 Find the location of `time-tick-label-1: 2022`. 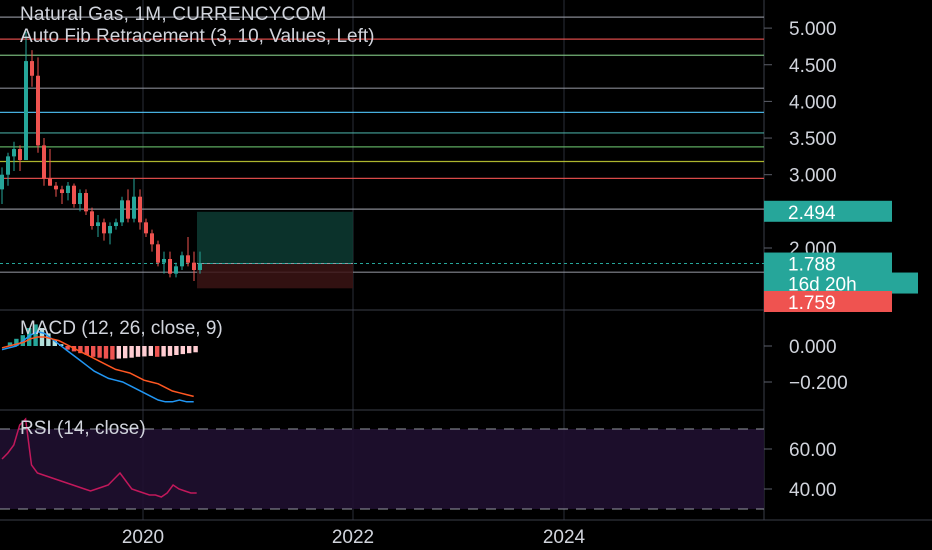

time-tick-label-1: 2022 is located at coordinates (353, 537).